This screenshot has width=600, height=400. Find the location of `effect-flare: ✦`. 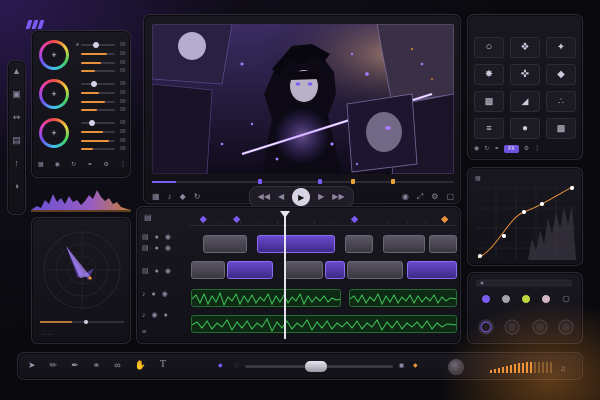

effect-flare: ✦ is located at coordinates (561, 47).